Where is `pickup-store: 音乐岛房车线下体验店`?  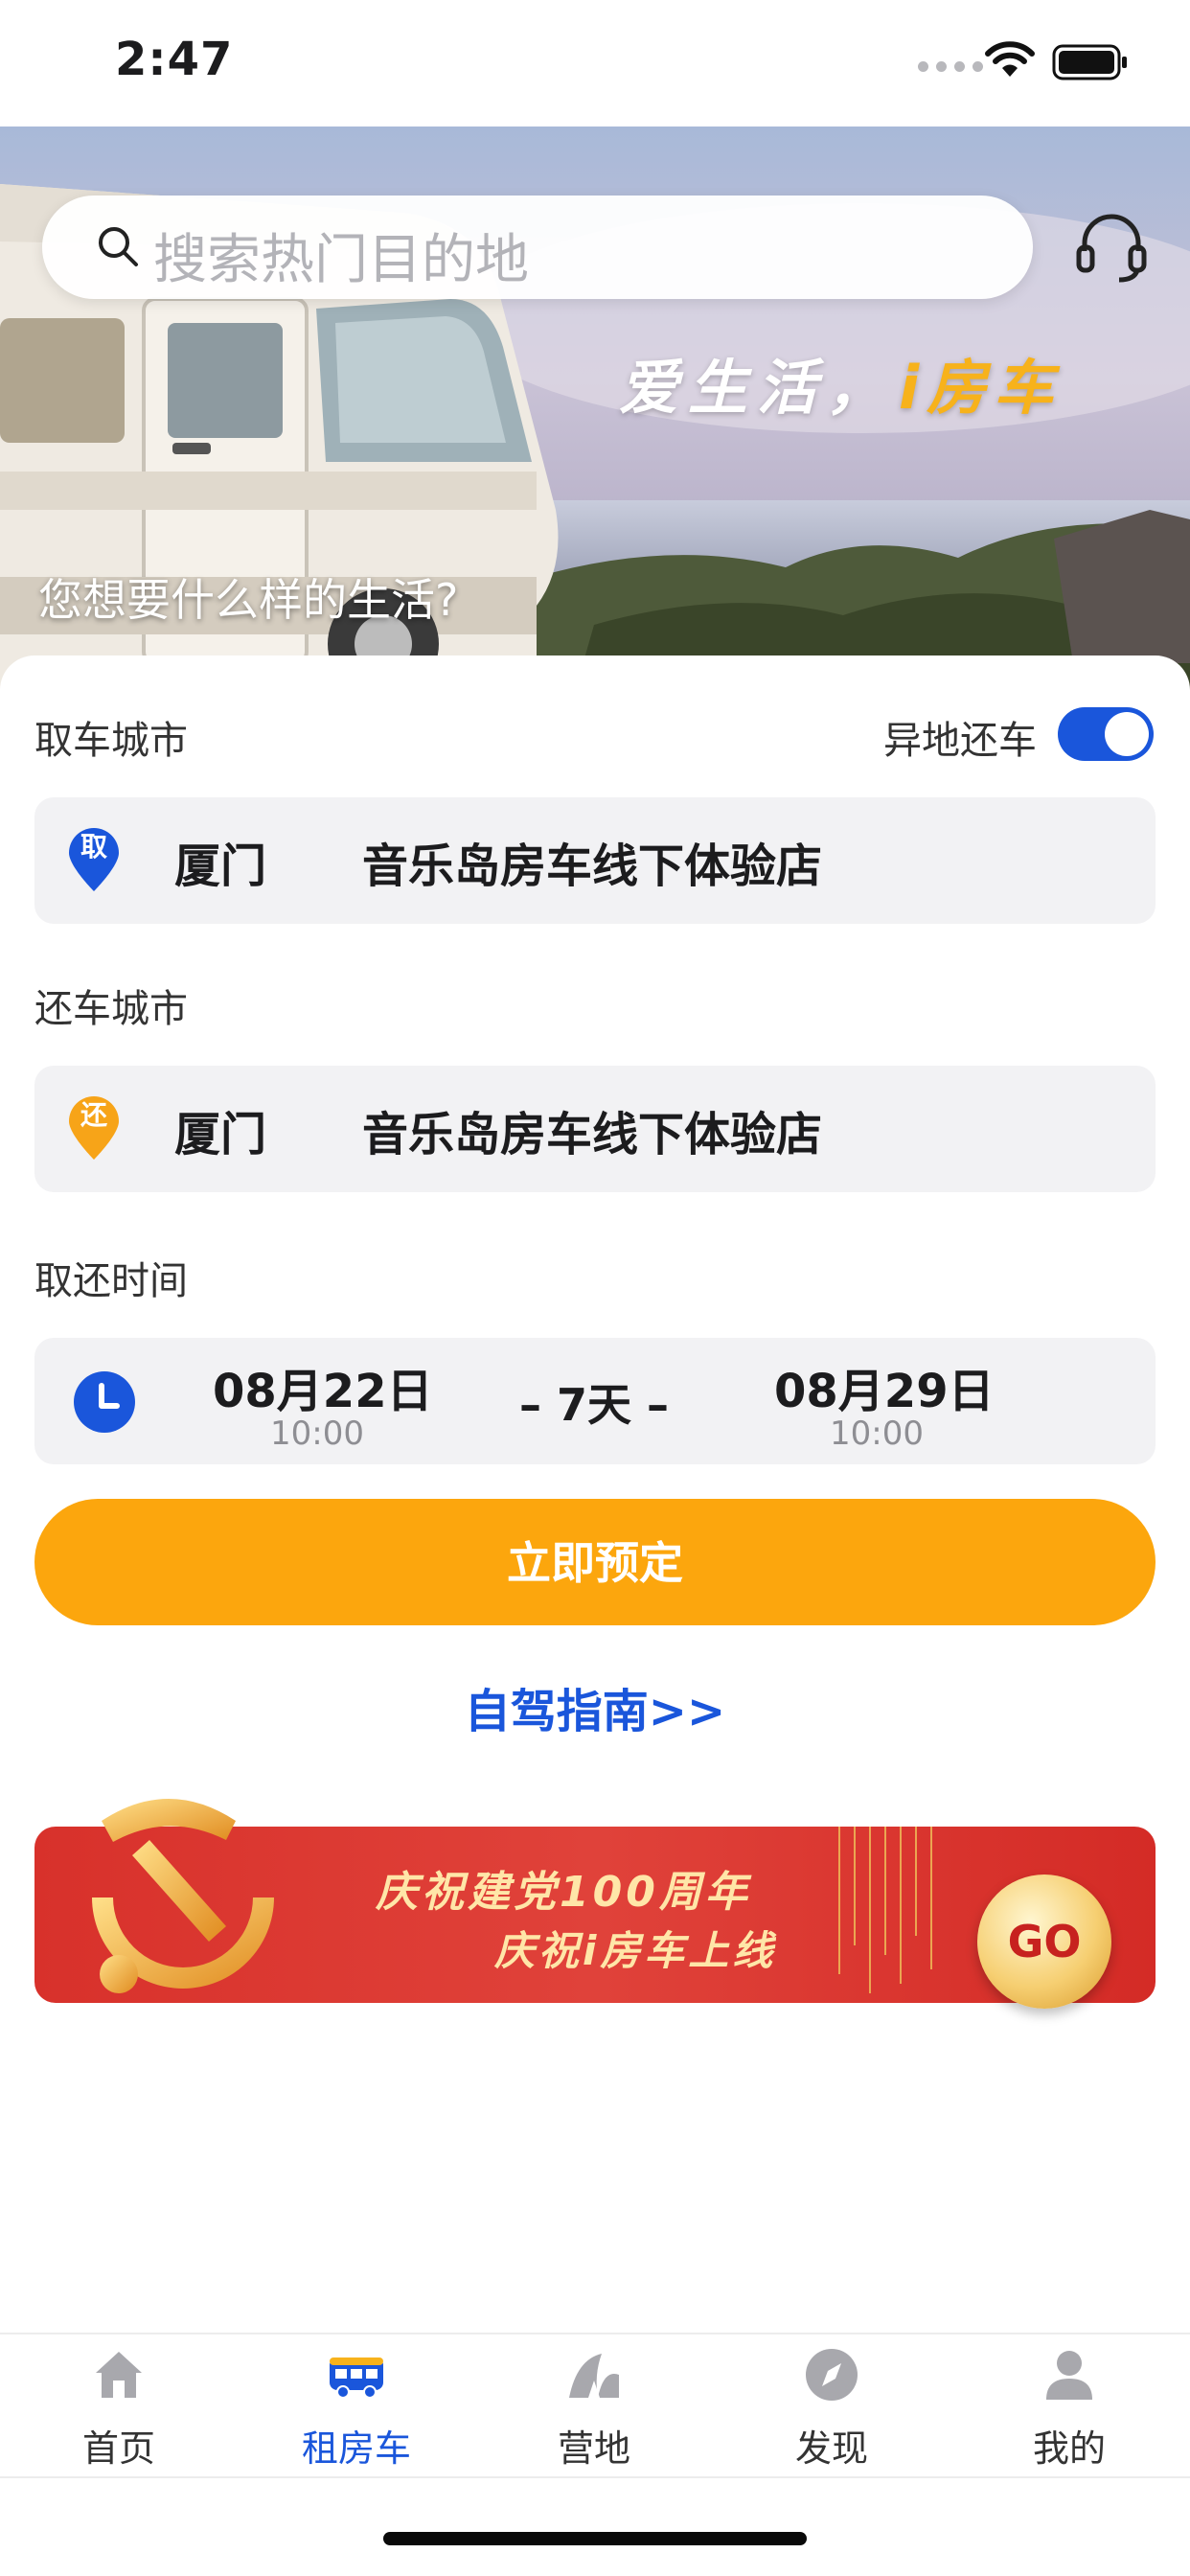 pickup-store: 音乐岛房车线下体验店 is located at coordinates (592, 866).